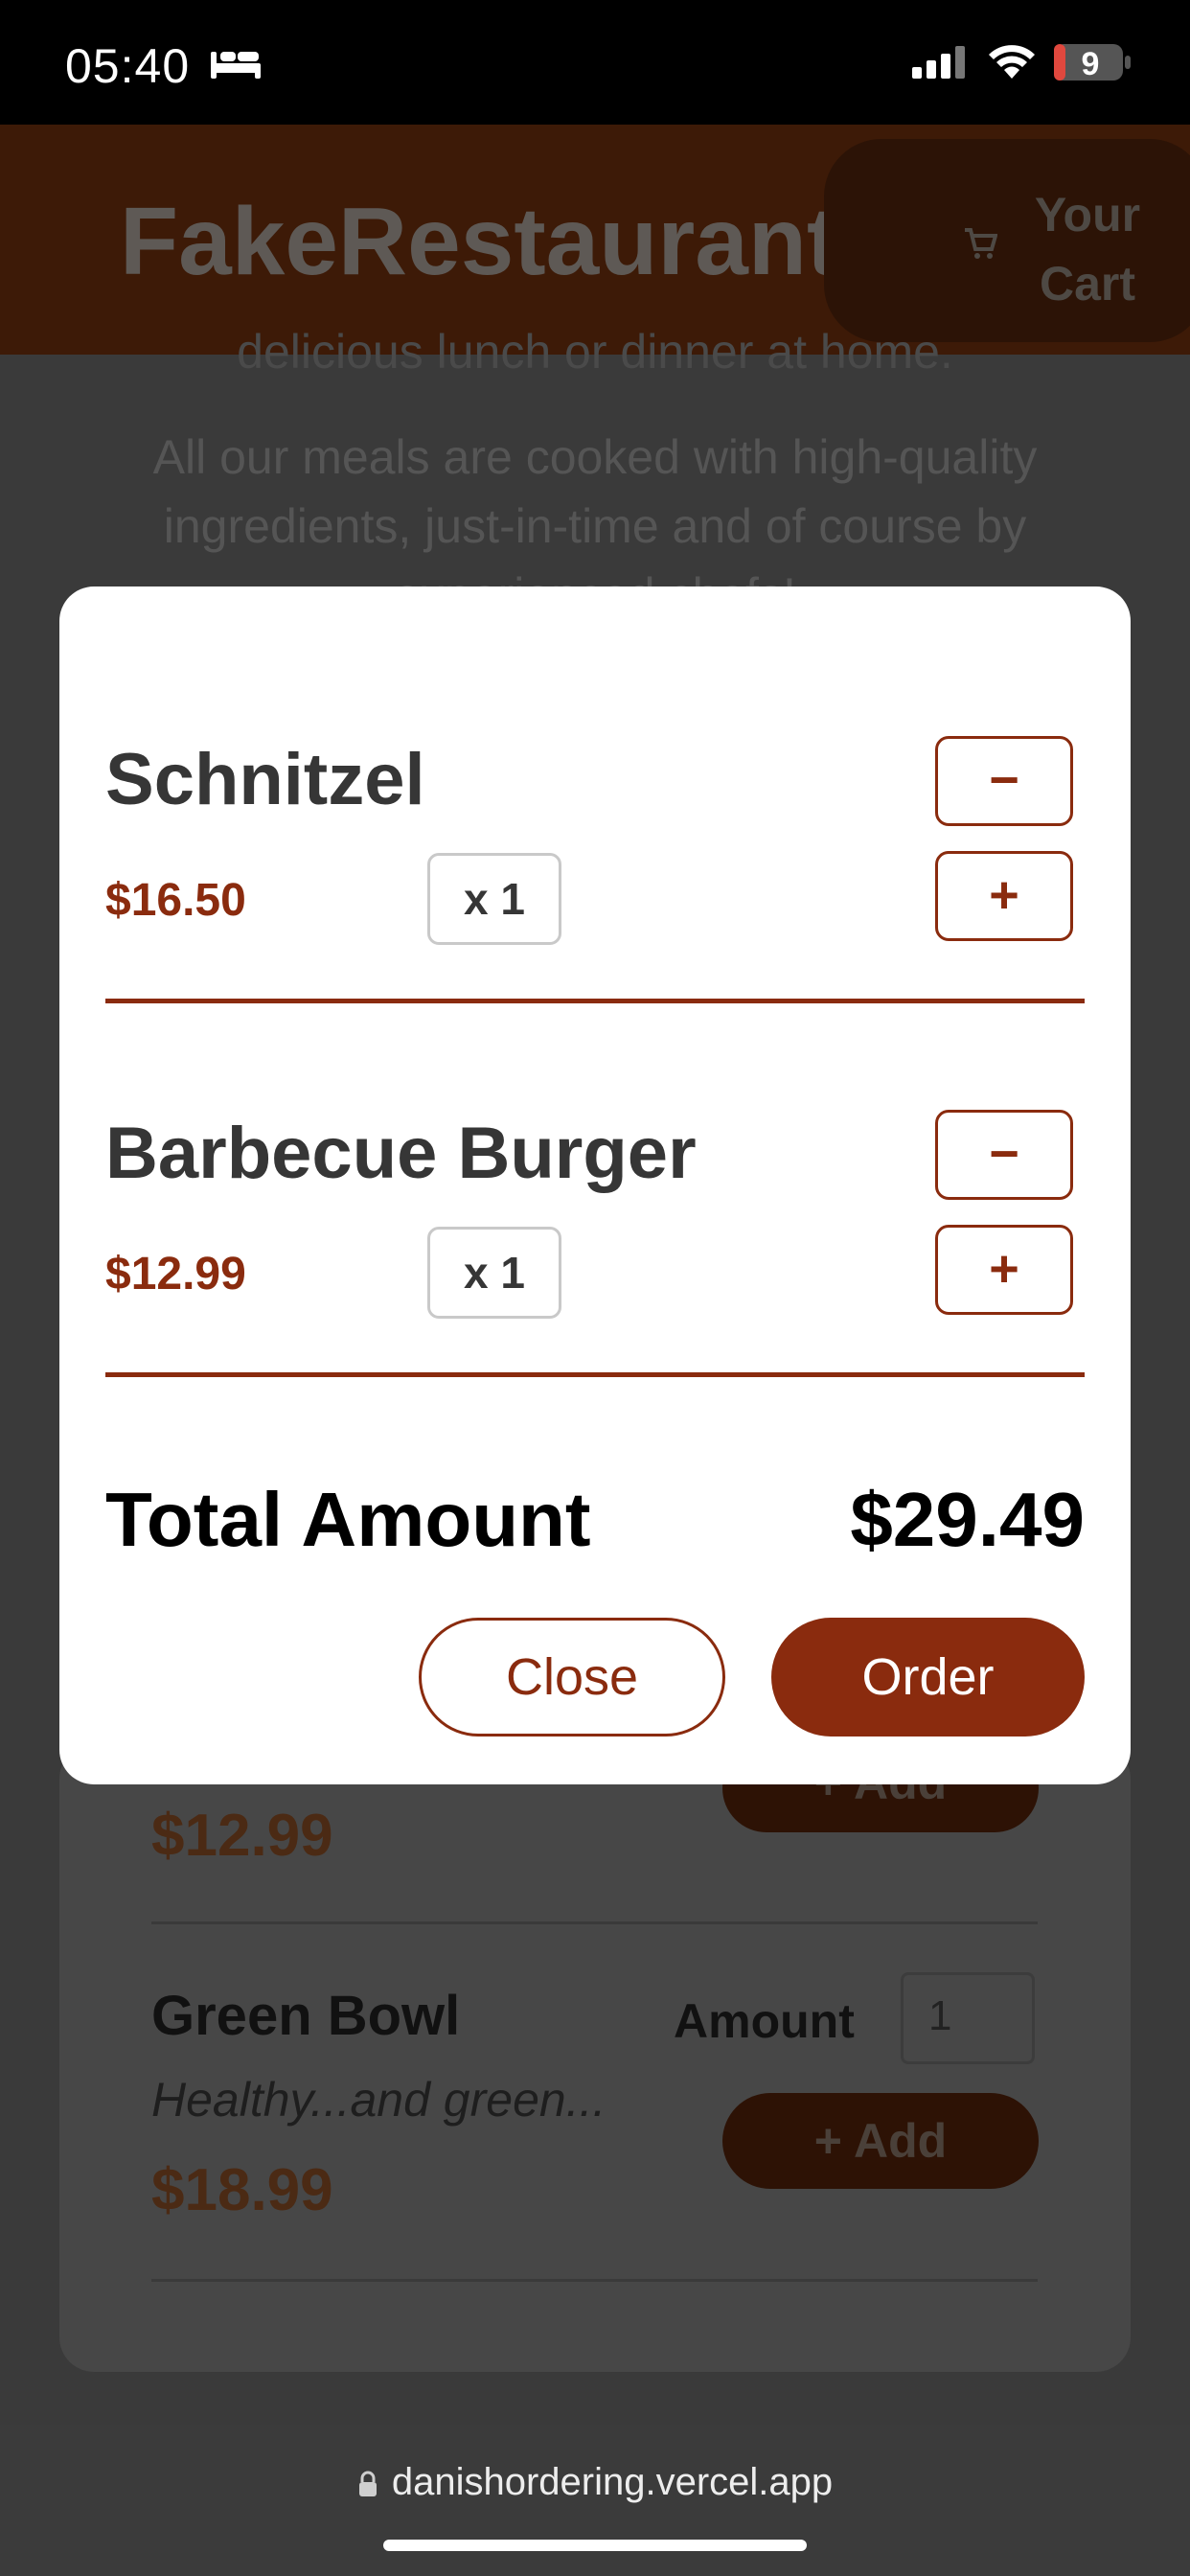 The image size is (1190, 2576). I want to click on status-time: 05:40, so click(128, 66).